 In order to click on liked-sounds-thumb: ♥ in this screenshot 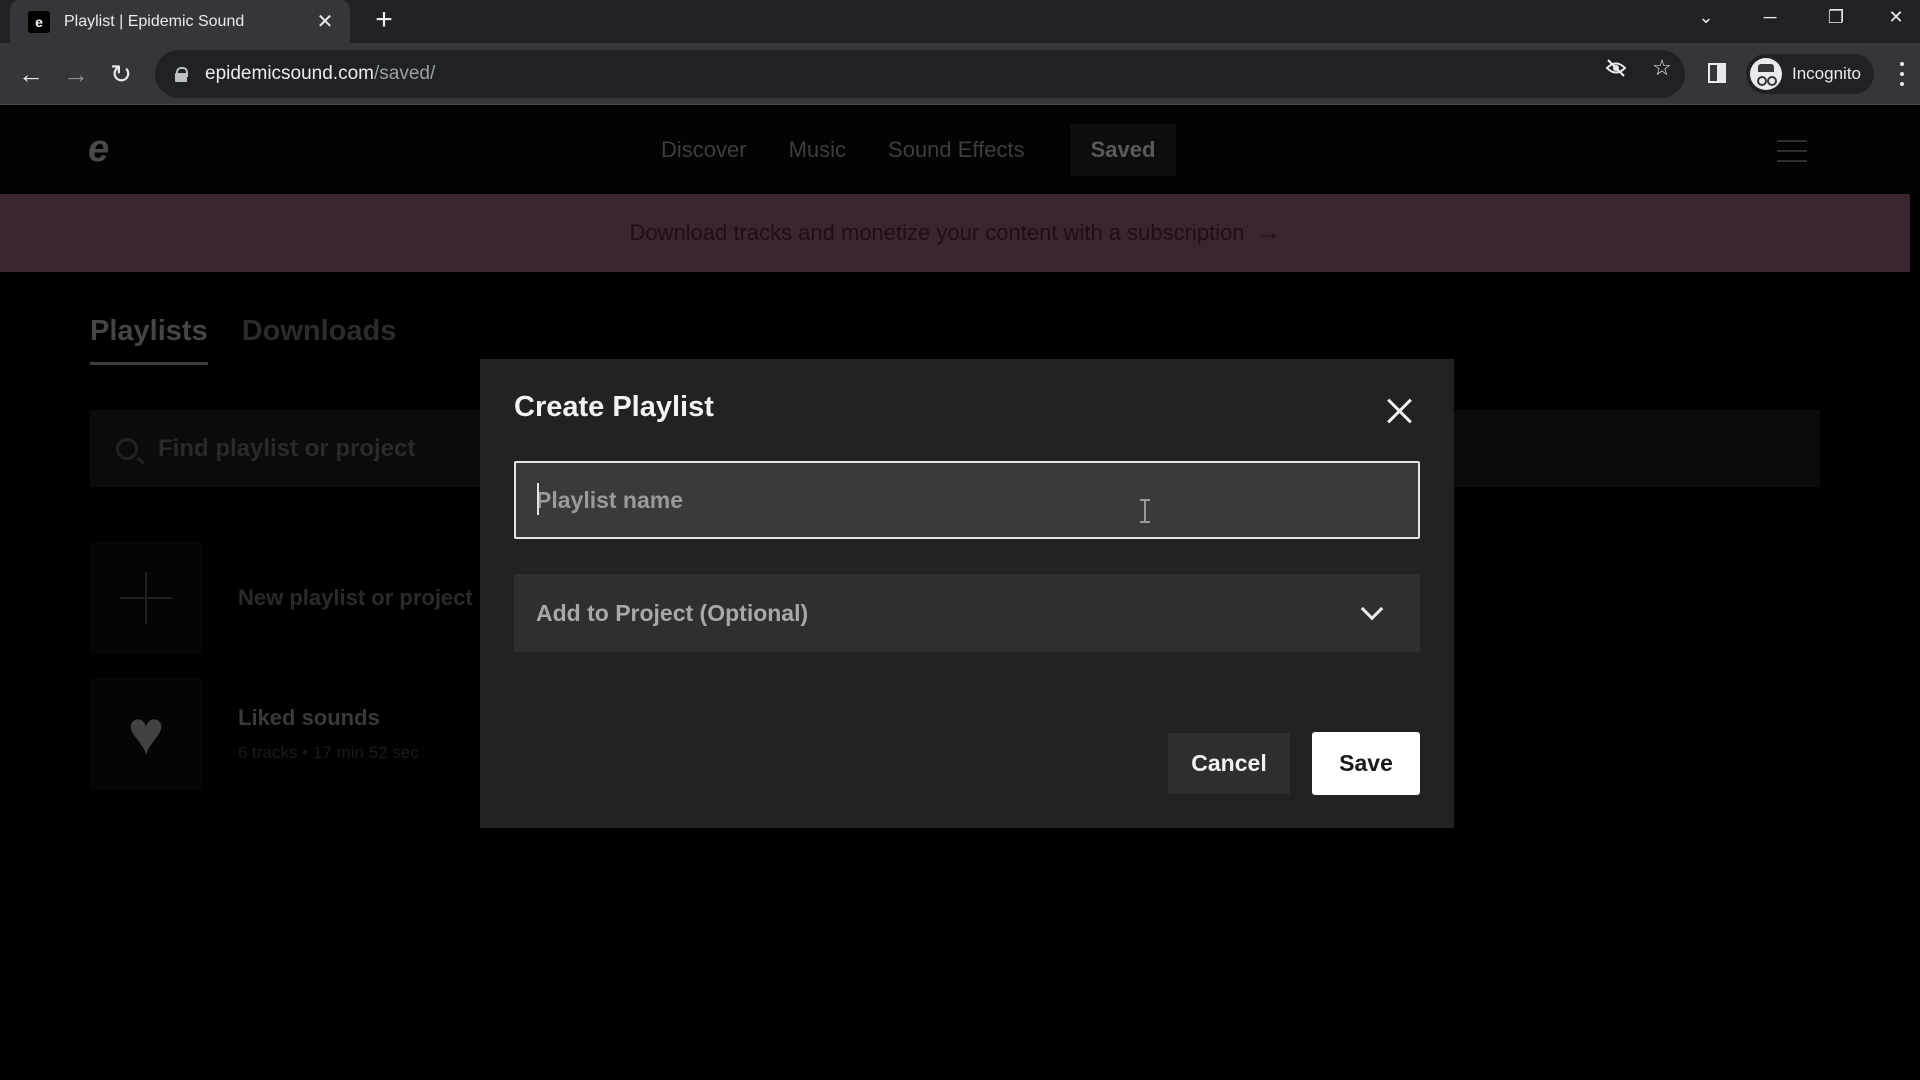, I will do `click(146, 734)`.